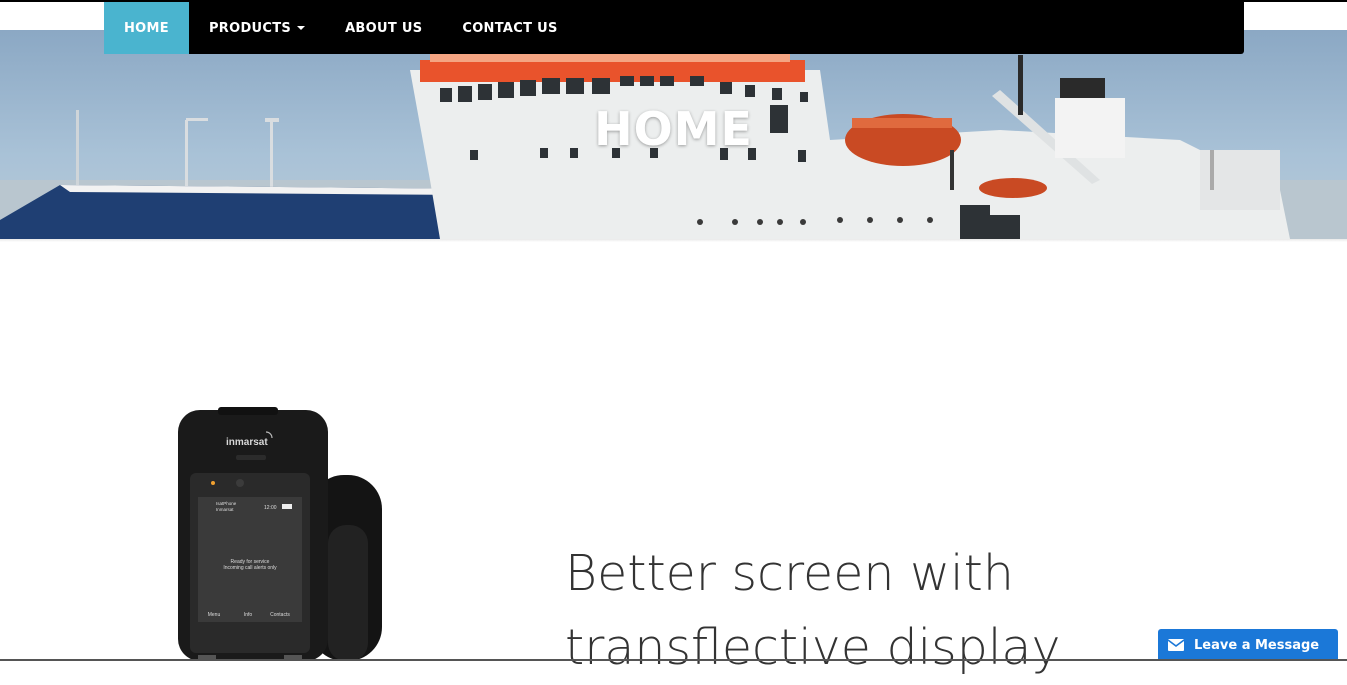 Image resolution: width=1347 pixels, height=685 pixels. I want to click on nav-products: PRODUCTS, so click(257, 28).